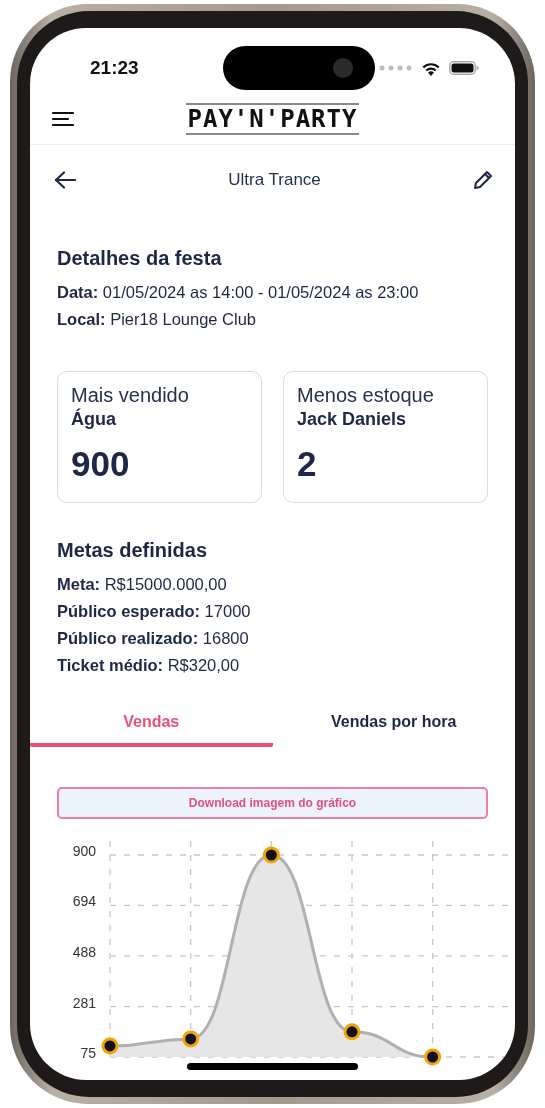 Image resolution: width=545 pixels, height=1108 pixels. What do you see at coordinates (149, 665) in the screenshot?
I see `info-line: Ticket médio: R$320,00` at bounding box center [149, 665].